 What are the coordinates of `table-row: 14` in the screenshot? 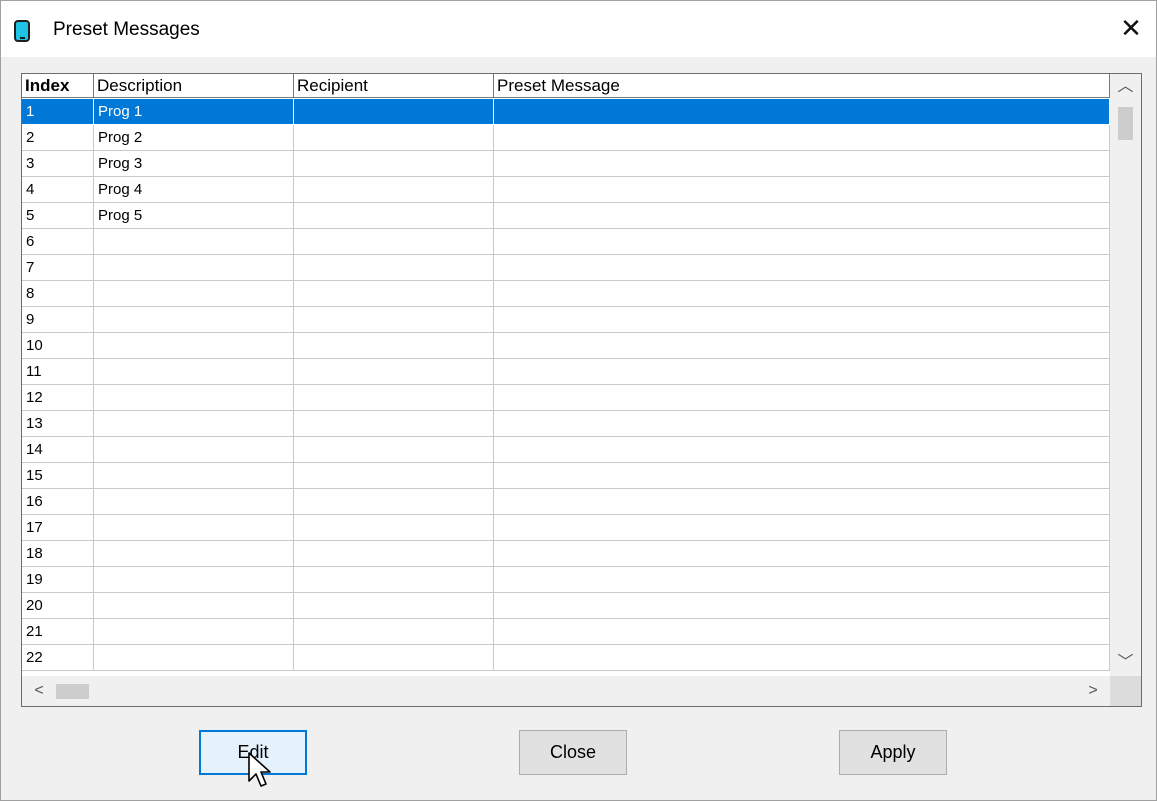 It's located at (566, 450).